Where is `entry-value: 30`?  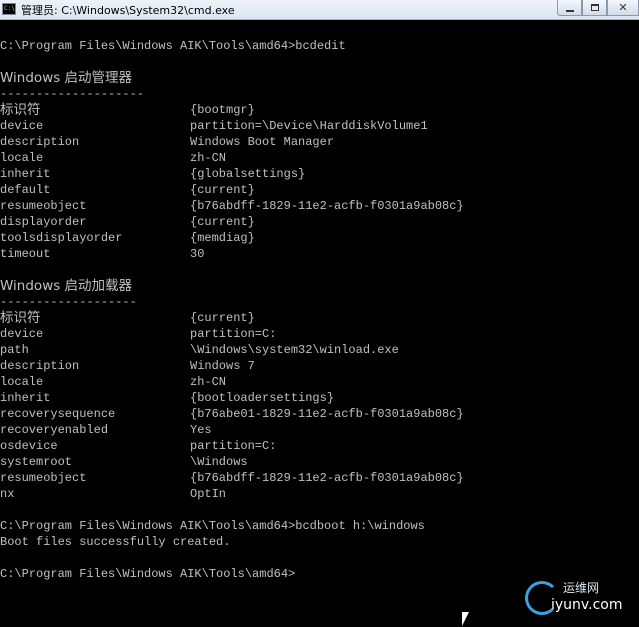
entry-value: 30 is located at coordinates (197, 254).